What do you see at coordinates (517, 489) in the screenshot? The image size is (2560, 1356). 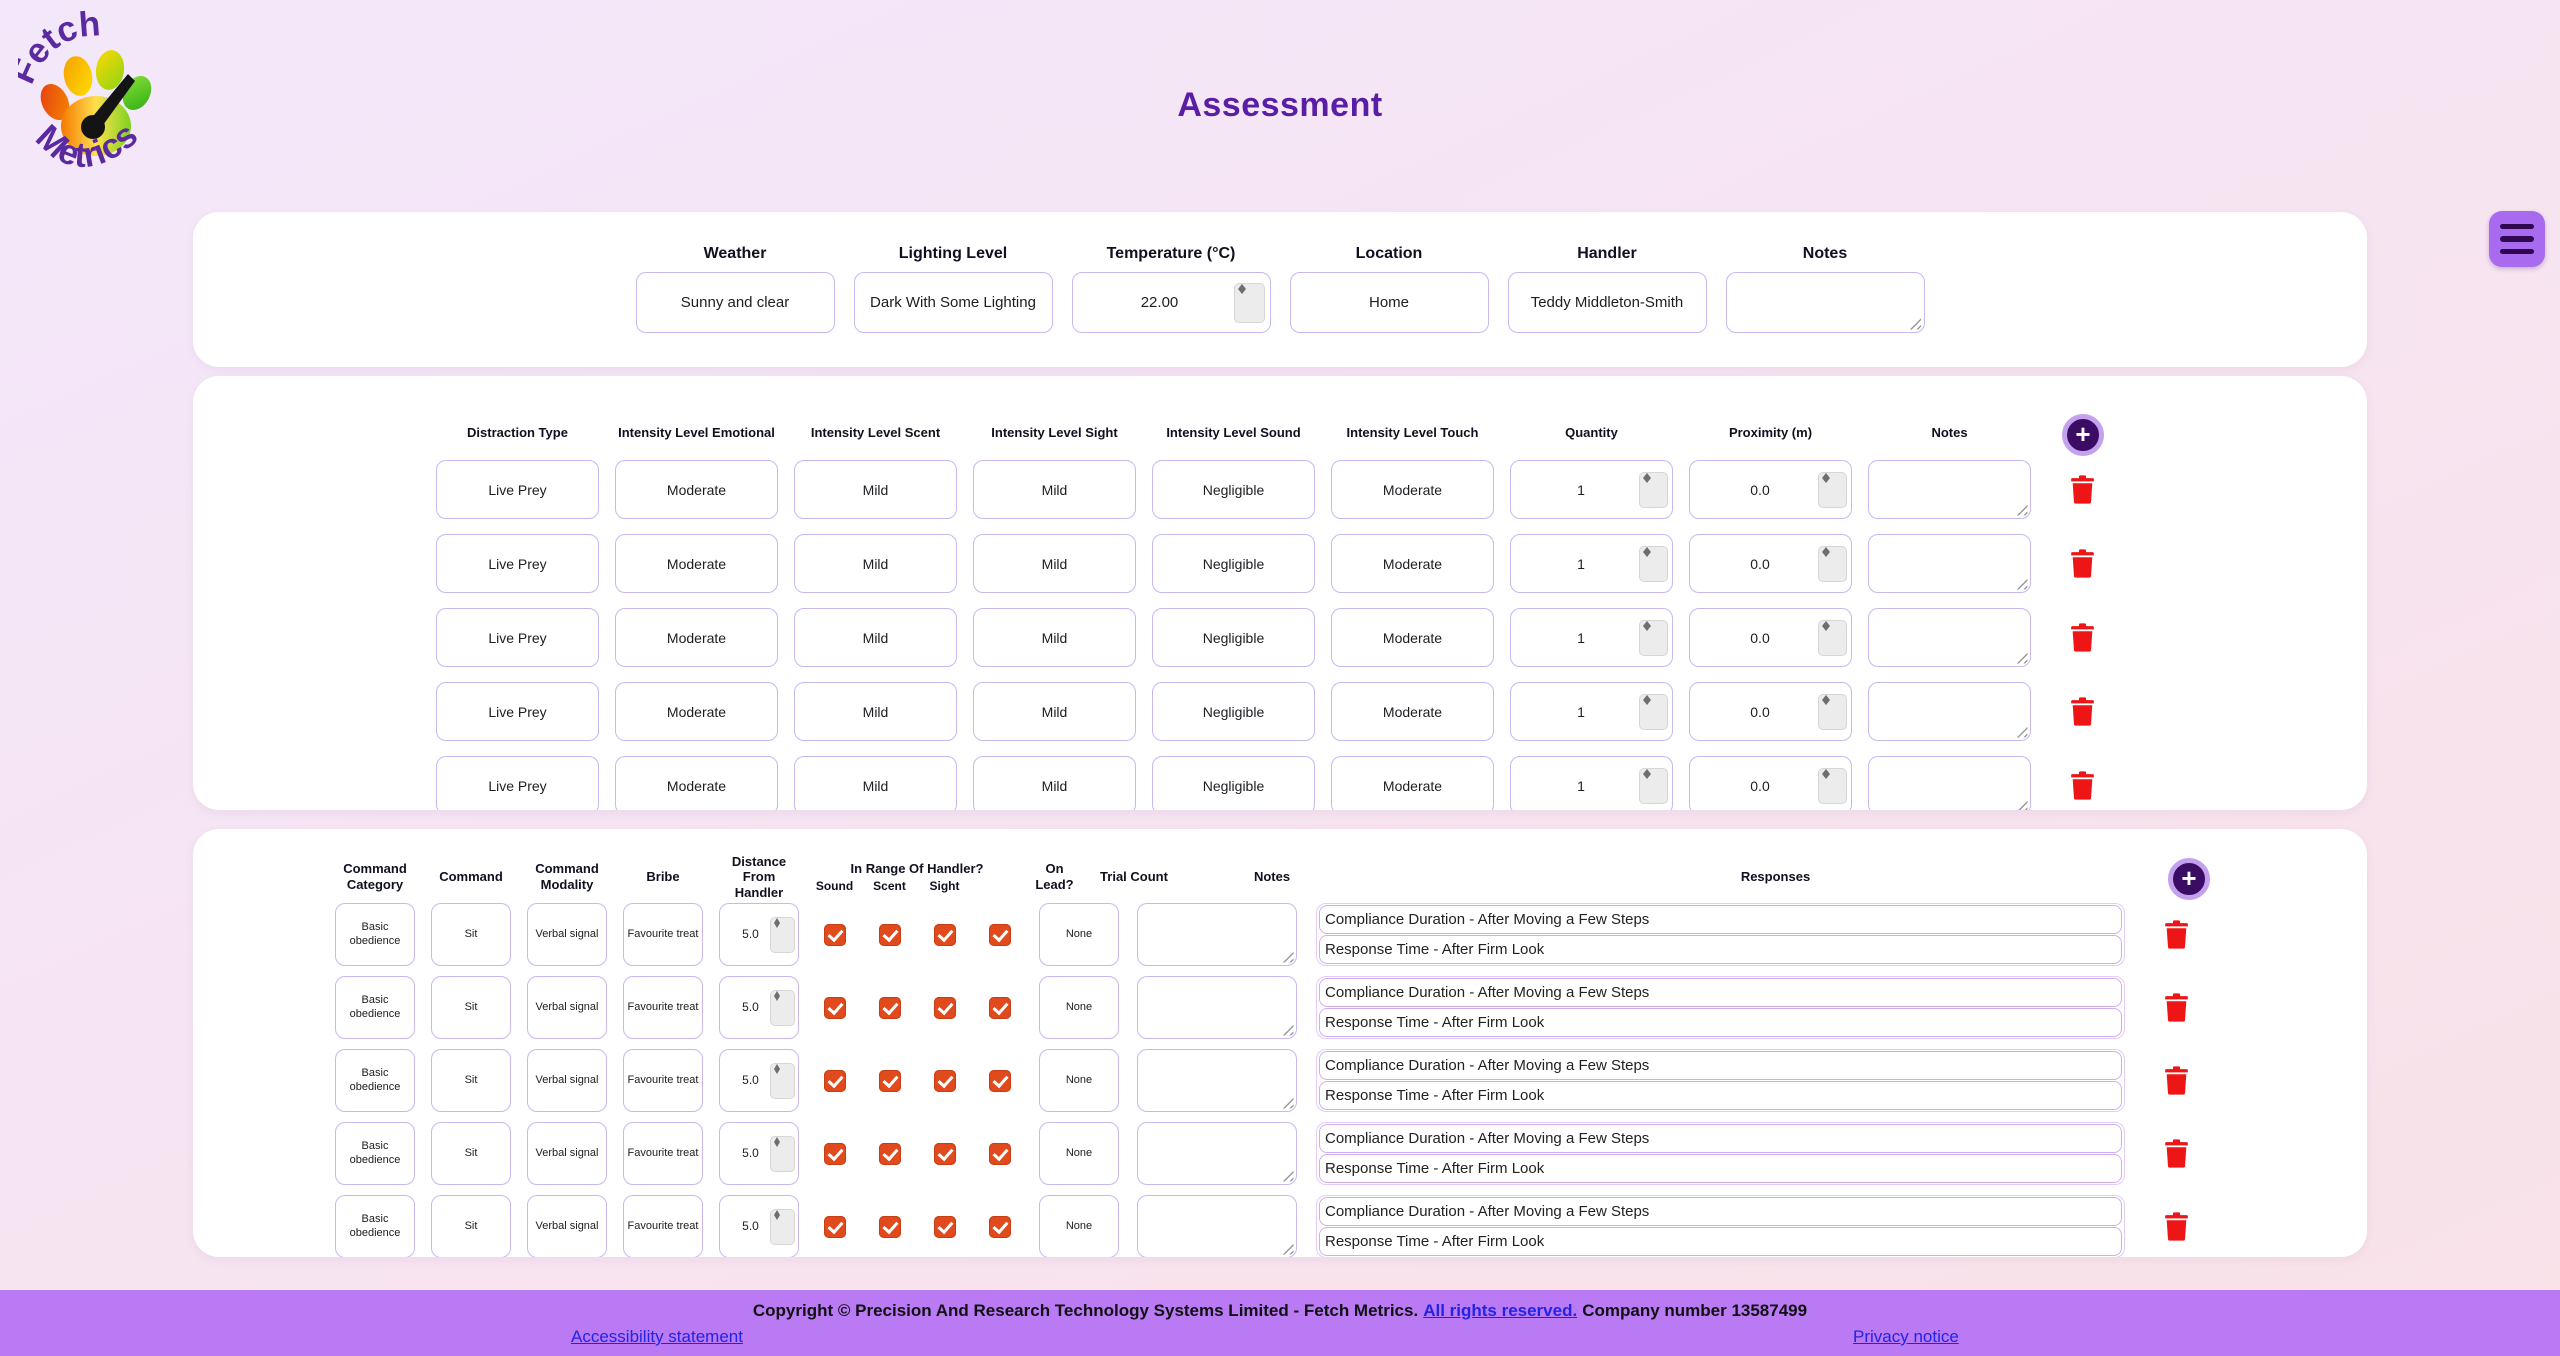 I see `distraction-type-field: Live Prey` at bounding box center [517, 489].